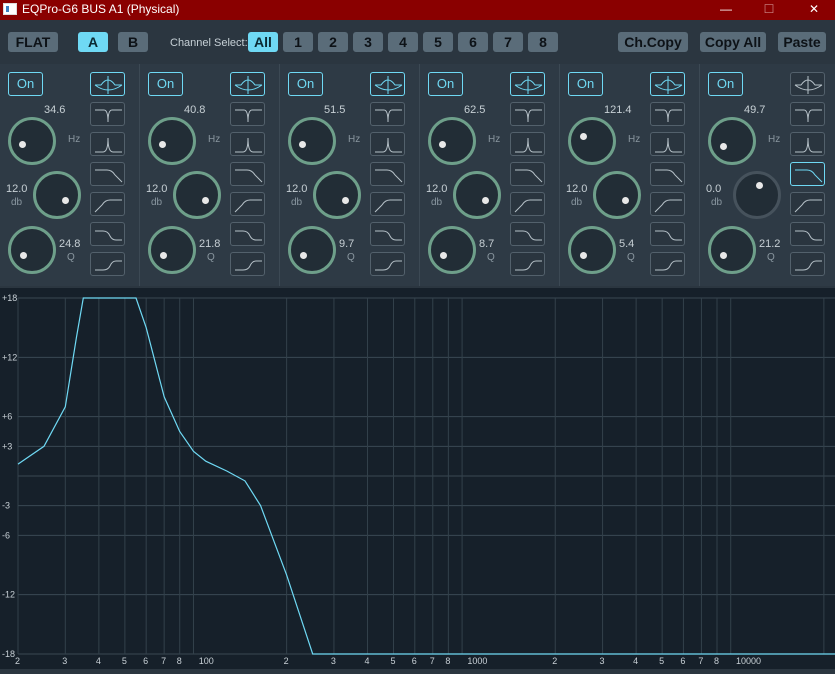 The image size is (835, 674). I want to click on ch-copy-button: Ch.Copy, so click(653, 42).